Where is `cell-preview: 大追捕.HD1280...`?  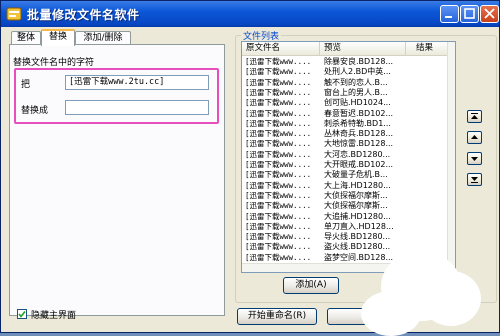
cell-preview: 大追捕.HD1280... is located at coordinates (357, 216).